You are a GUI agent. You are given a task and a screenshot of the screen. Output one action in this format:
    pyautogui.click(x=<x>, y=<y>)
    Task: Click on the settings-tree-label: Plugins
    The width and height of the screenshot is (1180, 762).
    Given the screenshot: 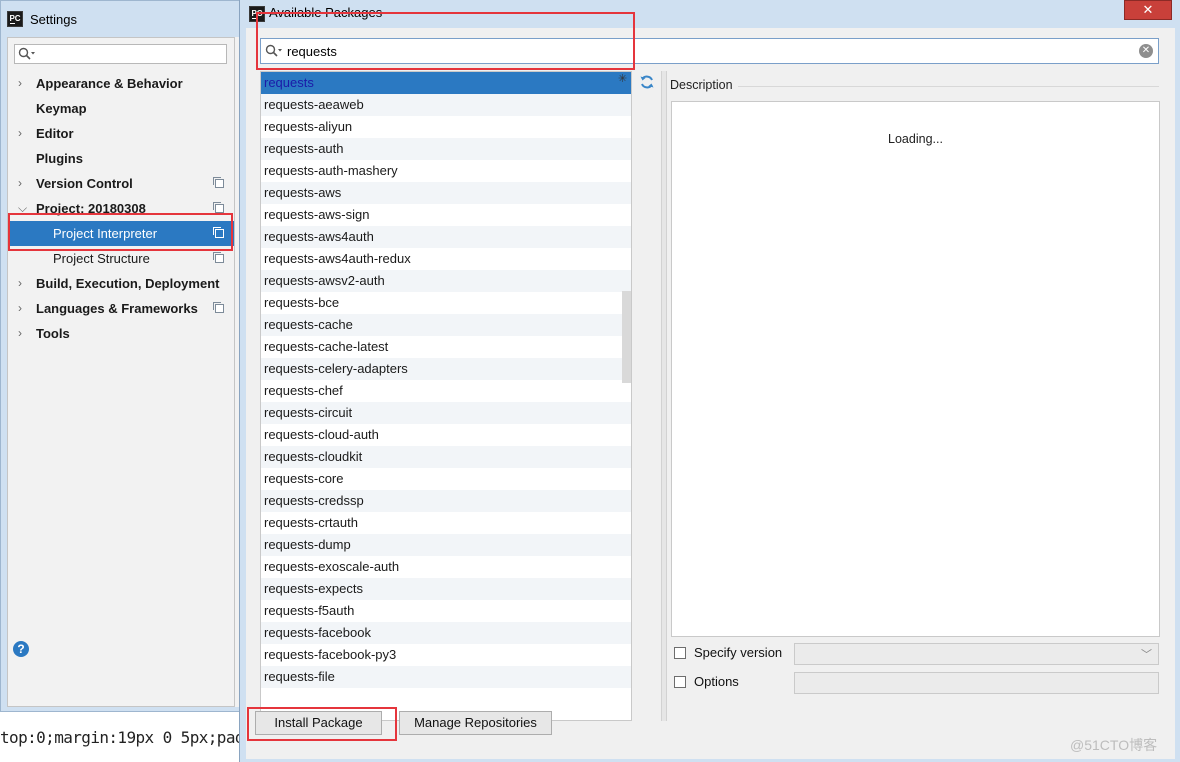 What is the action you would take?
    pyautogui.click(x=59, y=158)
    